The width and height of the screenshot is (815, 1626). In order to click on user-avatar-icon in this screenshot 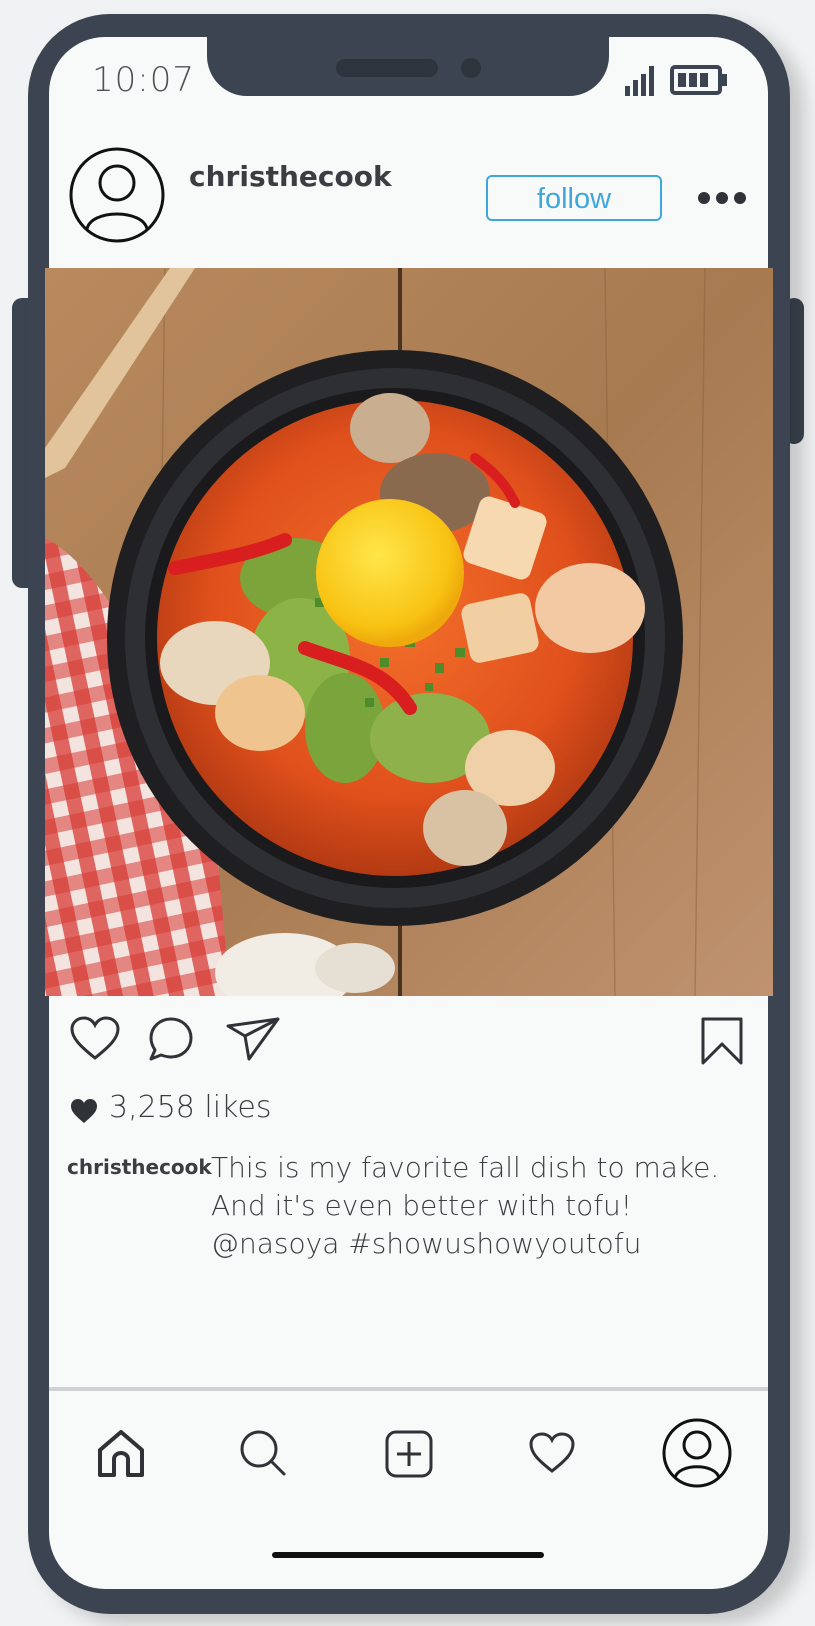, I will do `click(117, 195)`.